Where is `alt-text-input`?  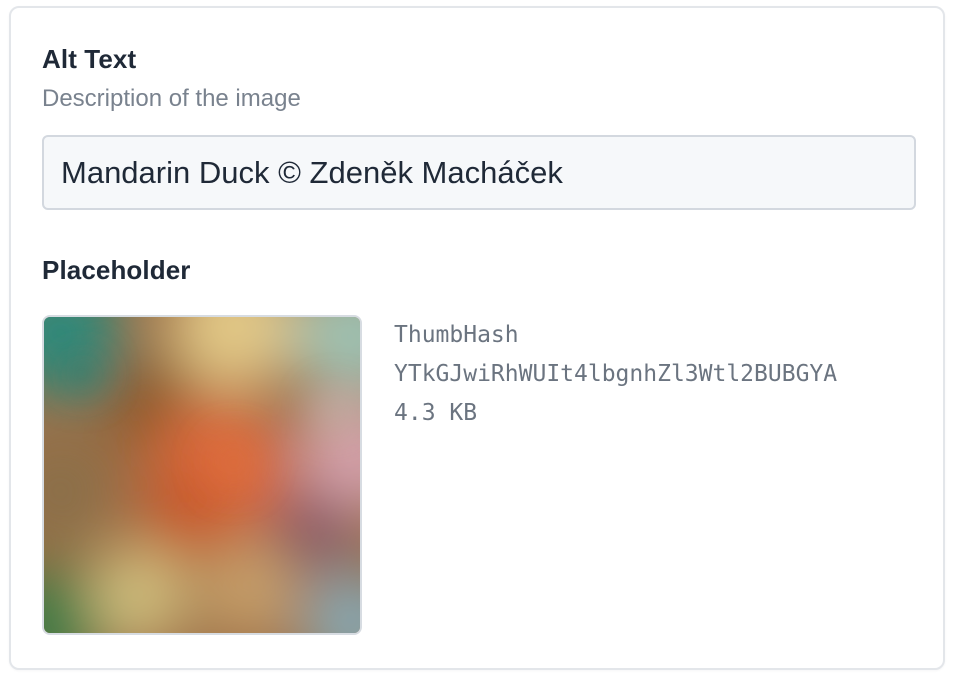
alt-text-input is located at coordinates (479, 172).